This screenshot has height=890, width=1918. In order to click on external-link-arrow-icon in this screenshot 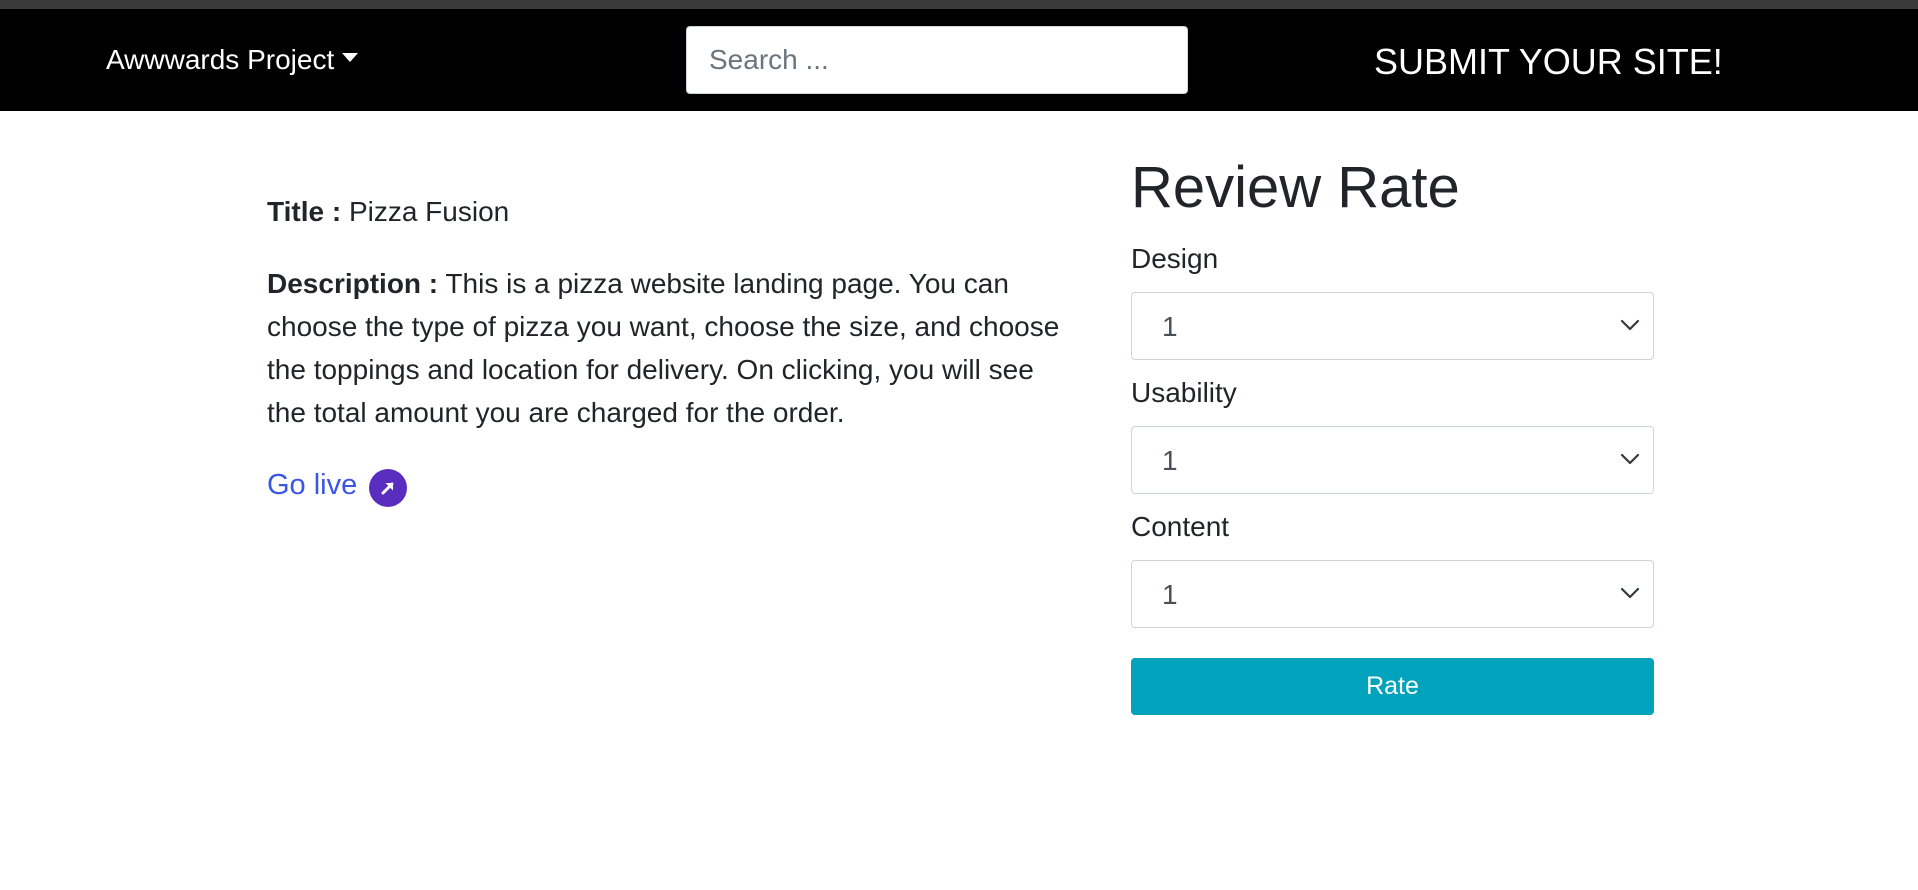, I will do `click(388, 487)`.